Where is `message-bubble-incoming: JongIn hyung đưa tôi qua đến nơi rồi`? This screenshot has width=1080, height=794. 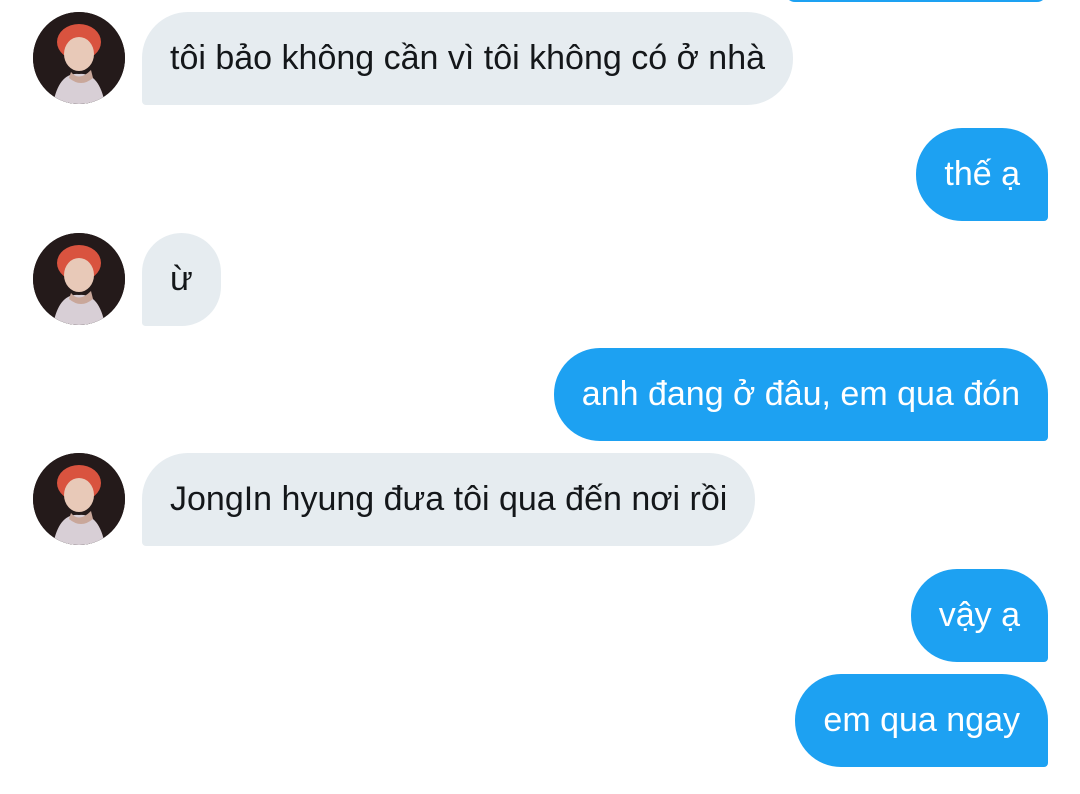 message-bubble-incoming: JongIn hyung đưa tôi qua đến nơi rồi is located at coordinates (449, 499).